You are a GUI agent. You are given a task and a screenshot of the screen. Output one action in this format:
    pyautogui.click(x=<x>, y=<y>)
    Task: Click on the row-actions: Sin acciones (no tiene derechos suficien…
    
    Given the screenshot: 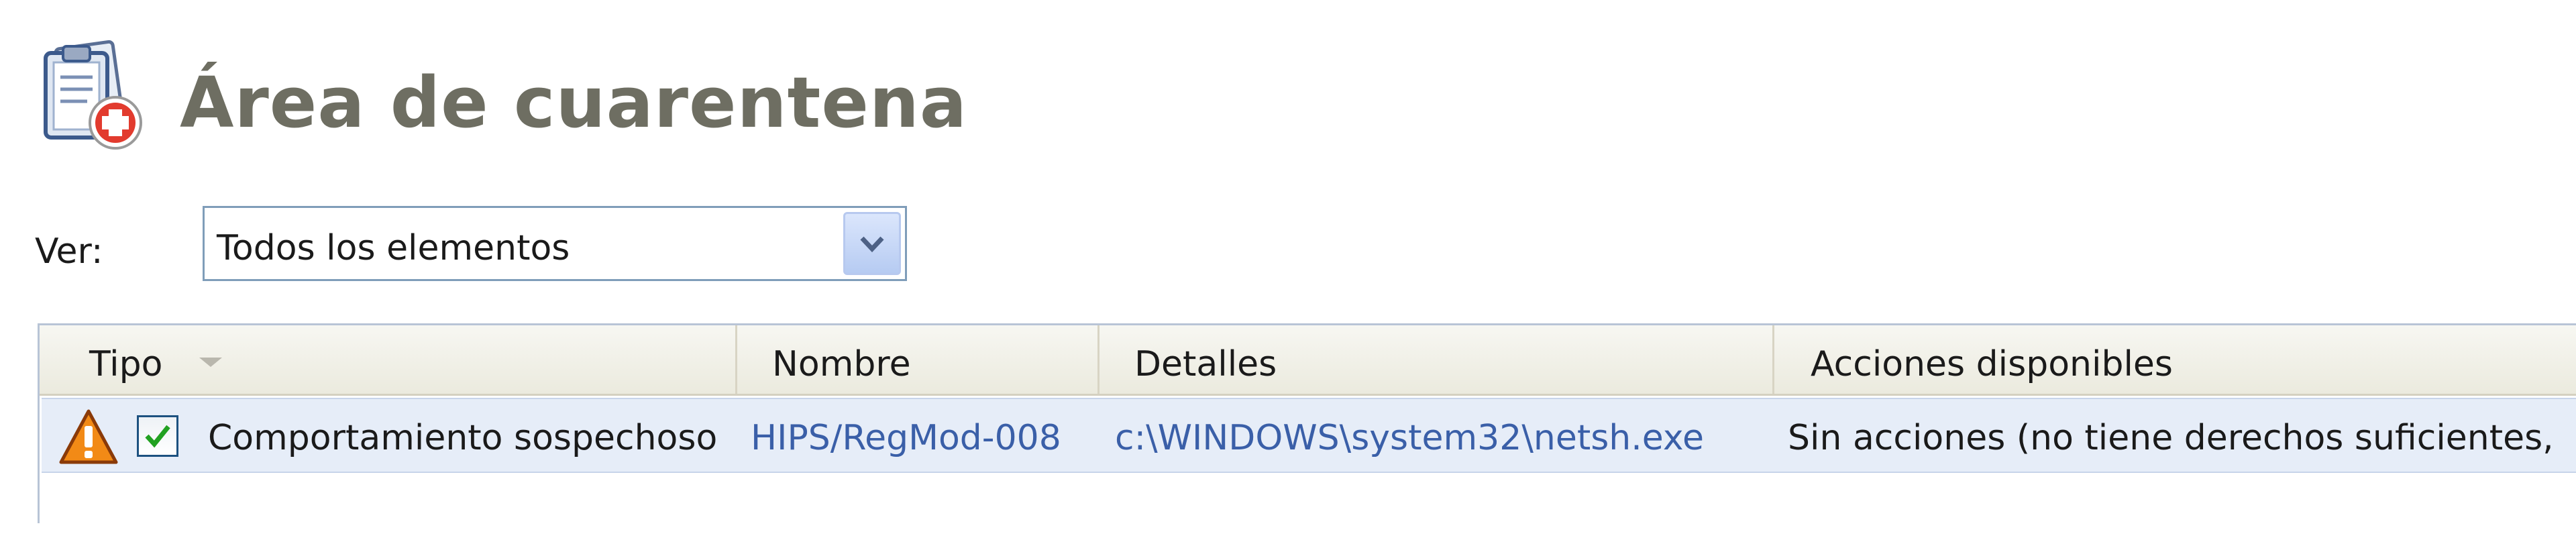 What is the action you would take?
    pyautogui.click(x=2171, y=438)
    